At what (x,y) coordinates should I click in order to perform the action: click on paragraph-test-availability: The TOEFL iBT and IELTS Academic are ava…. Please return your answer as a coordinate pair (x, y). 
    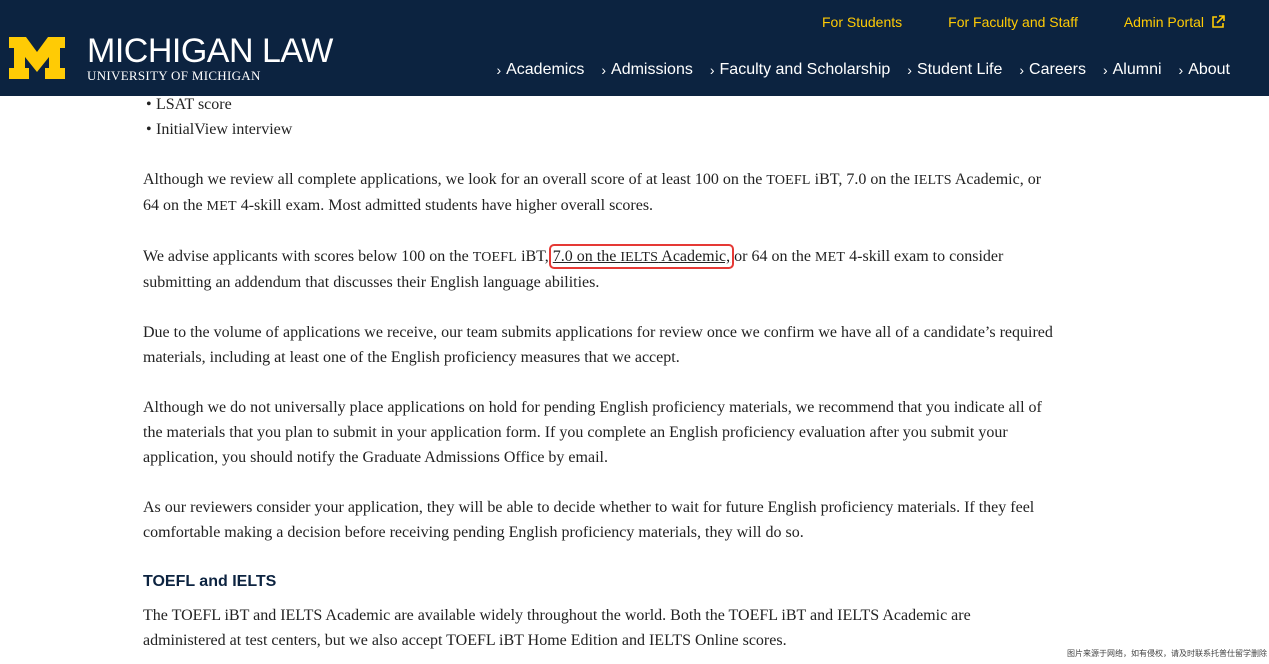
    Looking at the image, I should click on (557, 628).